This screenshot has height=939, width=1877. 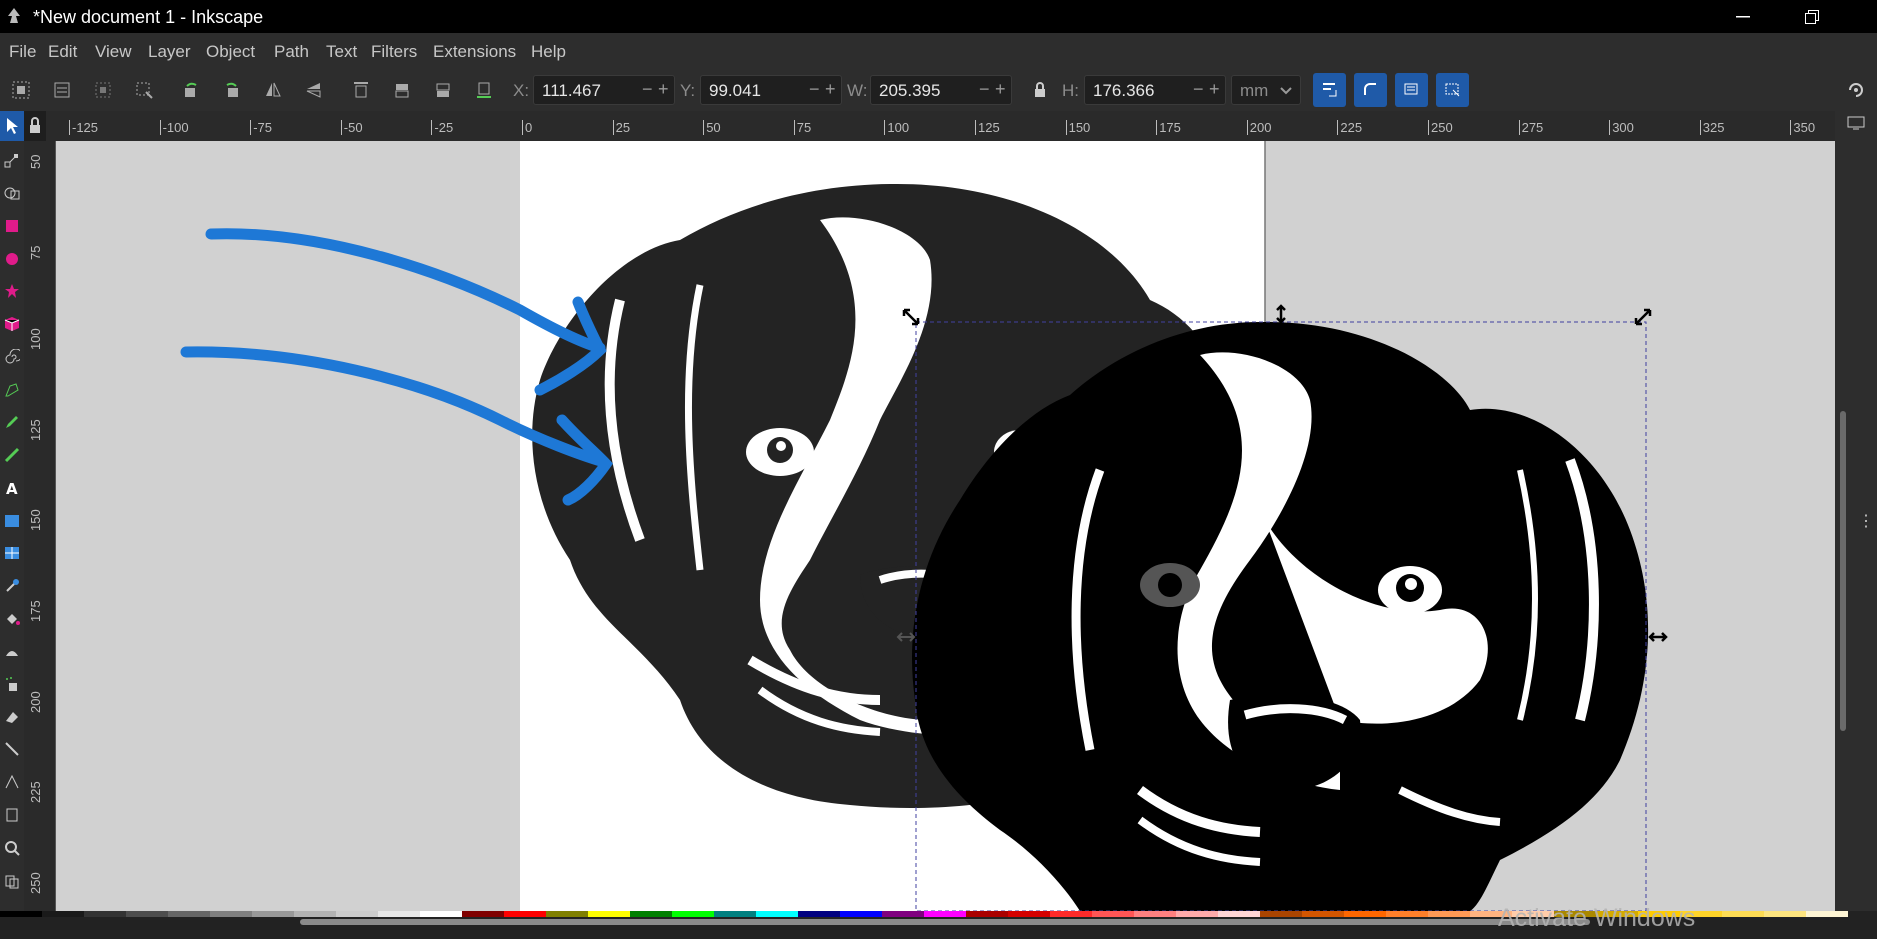 What do you see at coordinates (1866, 521) in the screenshot?
I see `panel-menu-icon: ⋮` at bounding box center [1866, 521].